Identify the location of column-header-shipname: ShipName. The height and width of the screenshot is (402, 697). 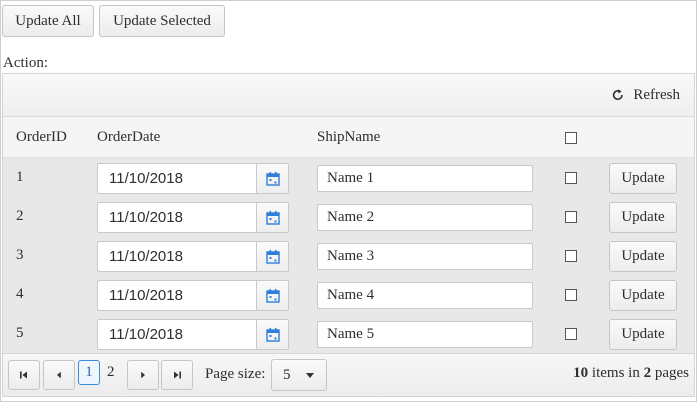
(348, 137).